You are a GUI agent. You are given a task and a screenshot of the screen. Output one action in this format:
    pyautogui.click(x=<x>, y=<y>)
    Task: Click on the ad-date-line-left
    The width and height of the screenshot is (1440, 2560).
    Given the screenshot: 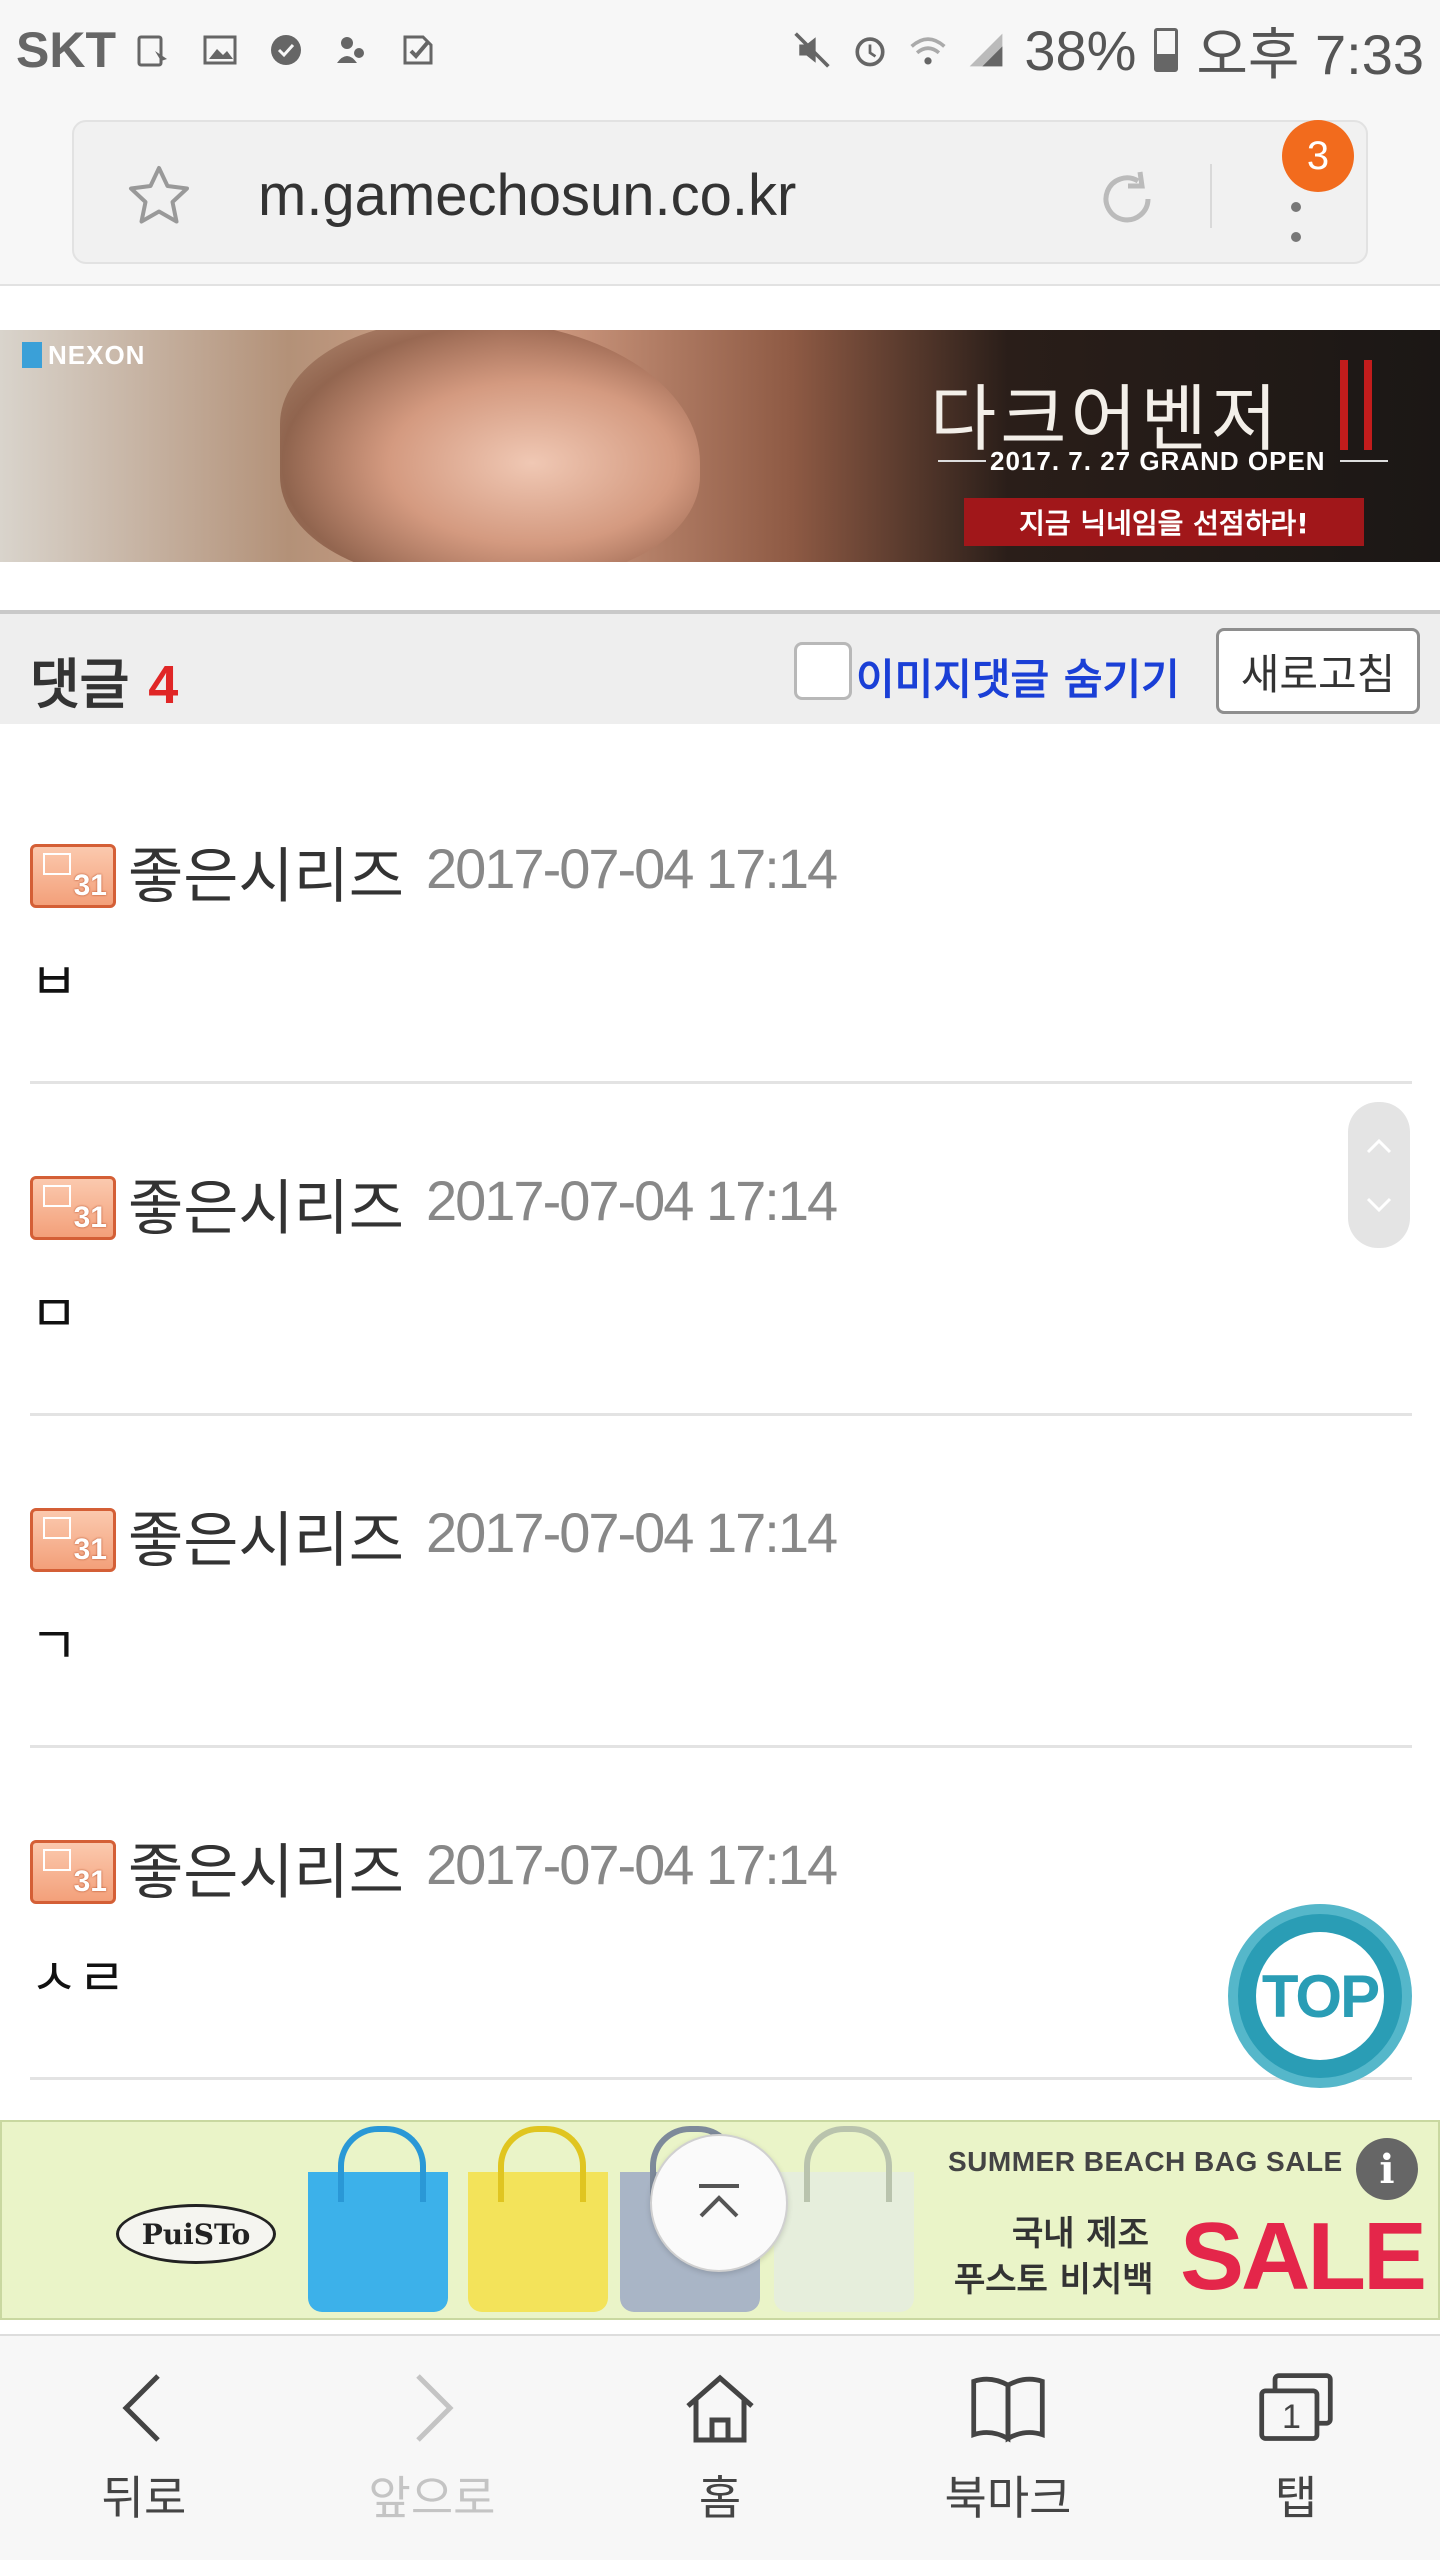 What is the action you would take?
    pyautogui.click(x=962, y=461)
    